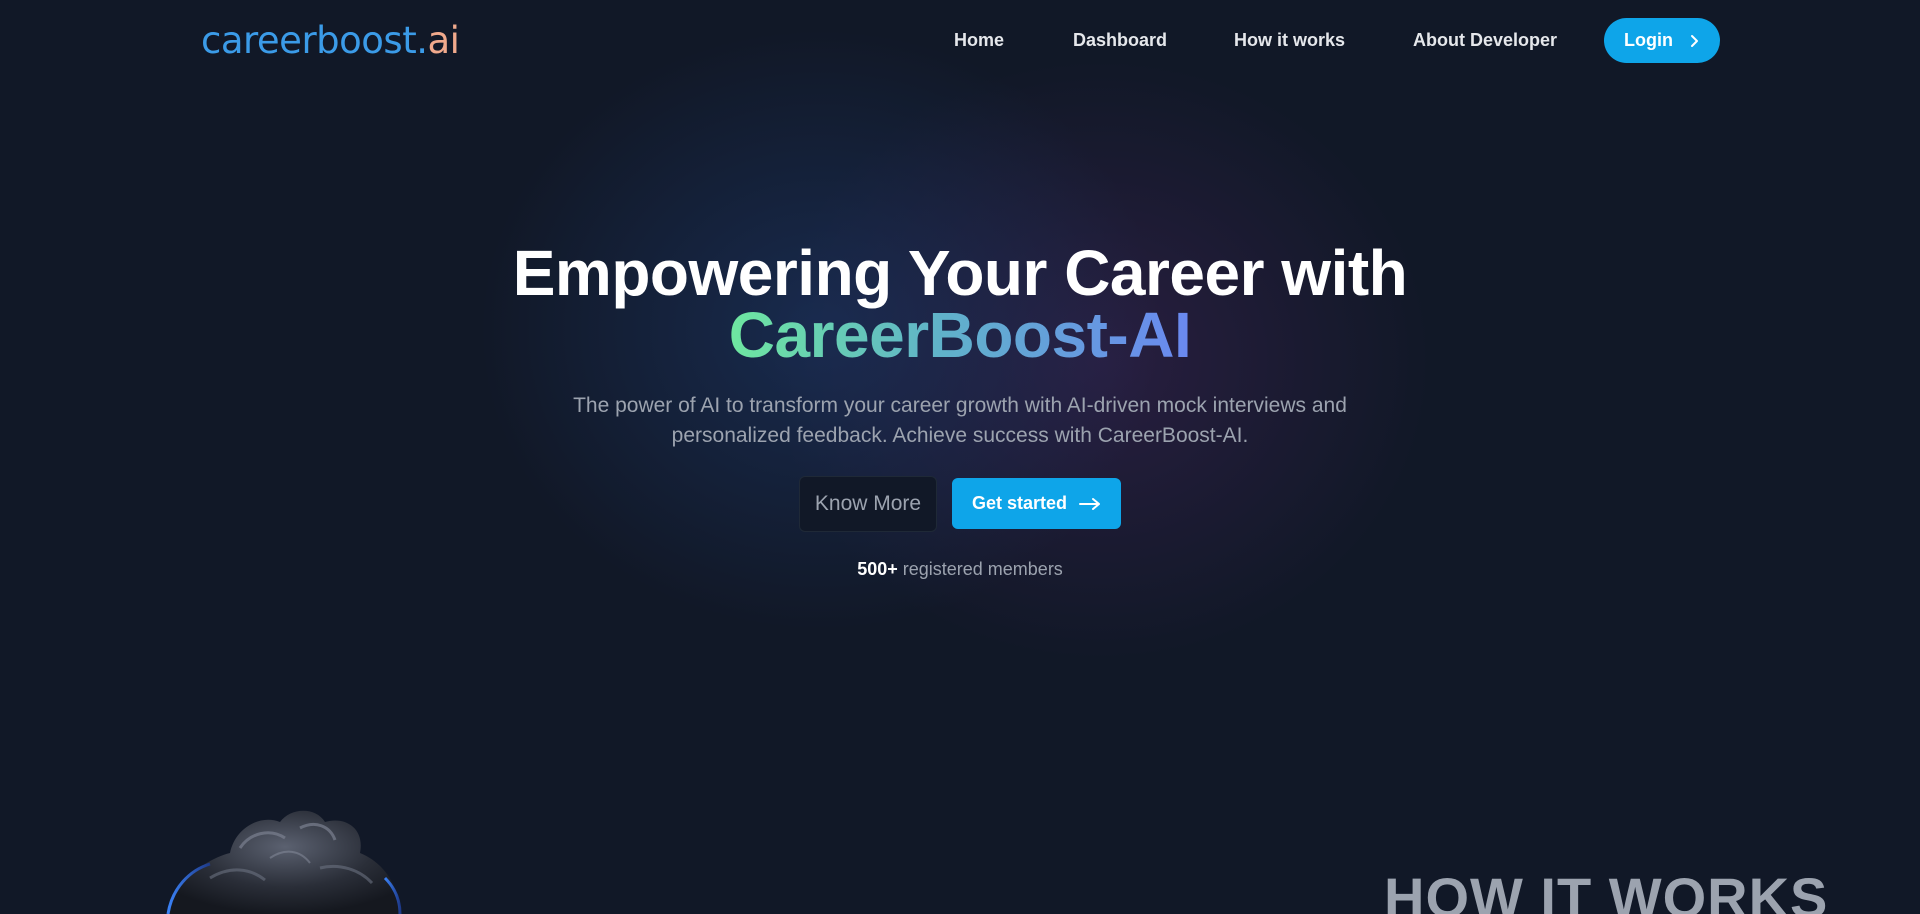 The height and width of the screenshot is (914, 1920). Describe the element at coordinates (1648, 40) in the screenshot. I see `login-button-label: Login` at that location.